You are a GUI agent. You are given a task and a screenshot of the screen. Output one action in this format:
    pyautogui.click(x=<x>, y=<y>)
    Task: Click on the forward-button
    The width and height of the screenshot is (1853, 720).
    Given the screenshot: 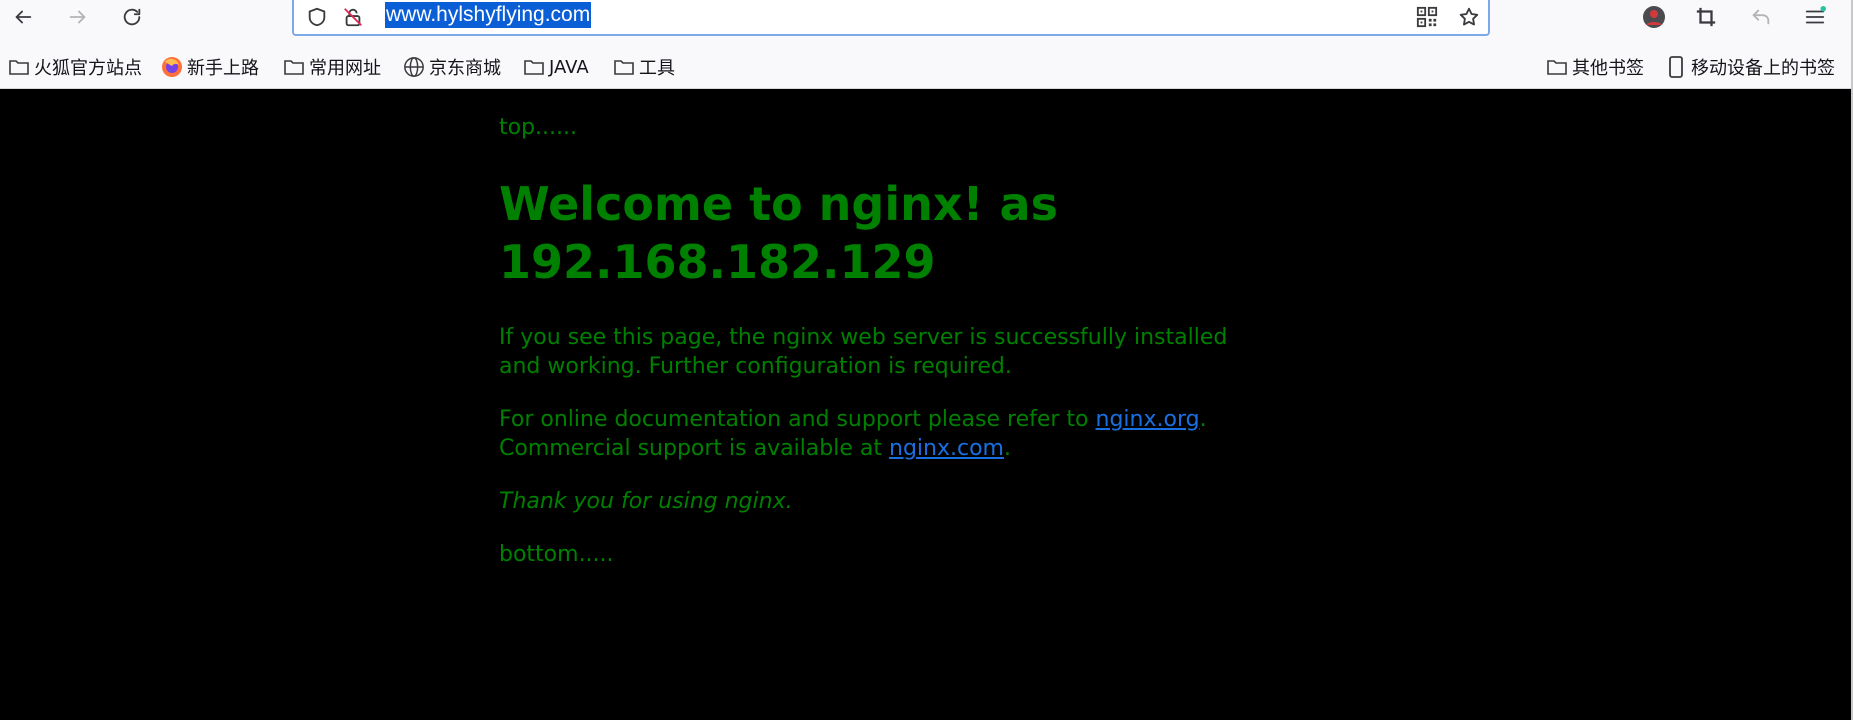 What is the action you would take?
    pyautogui.click(x=78, y=17)
    